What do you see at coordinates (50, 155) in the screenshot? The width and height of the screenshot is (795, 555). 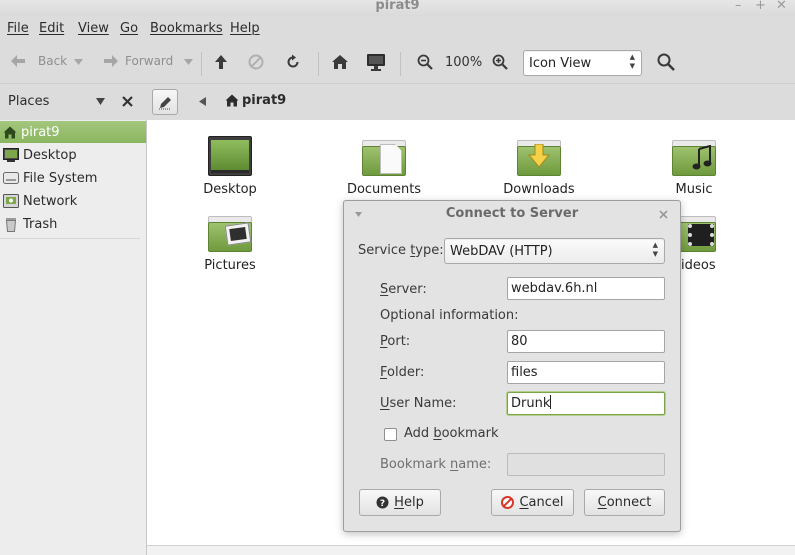 I see `sidebar-item-label: Desktop` at bounding box center [50, 155].